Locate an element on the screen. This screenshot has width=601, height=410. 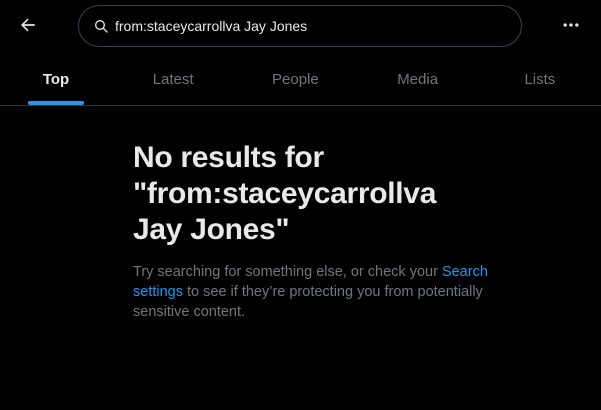
search-tabs: Top Latest People Media Lists is located at coordinates (300, 80).